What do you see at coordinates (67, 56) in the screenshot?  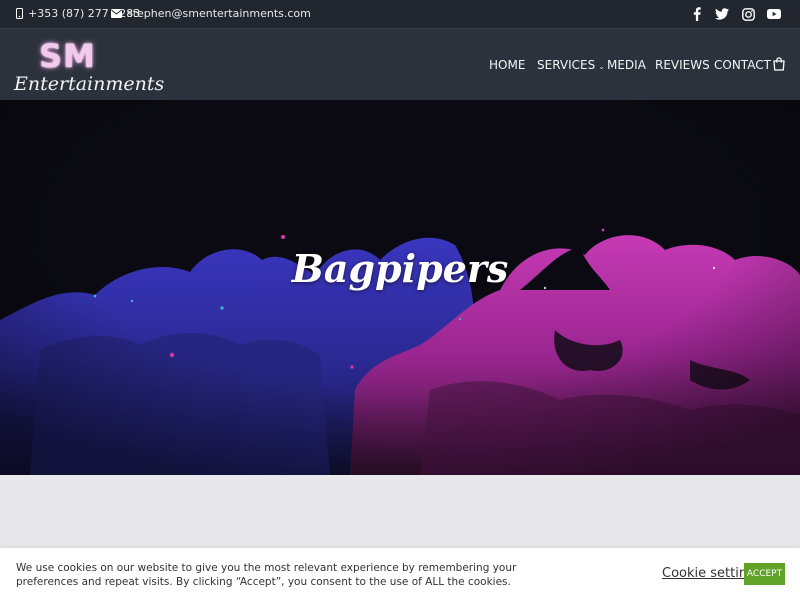 I see `logo-mark: SM` at bounding box center [67, 56].